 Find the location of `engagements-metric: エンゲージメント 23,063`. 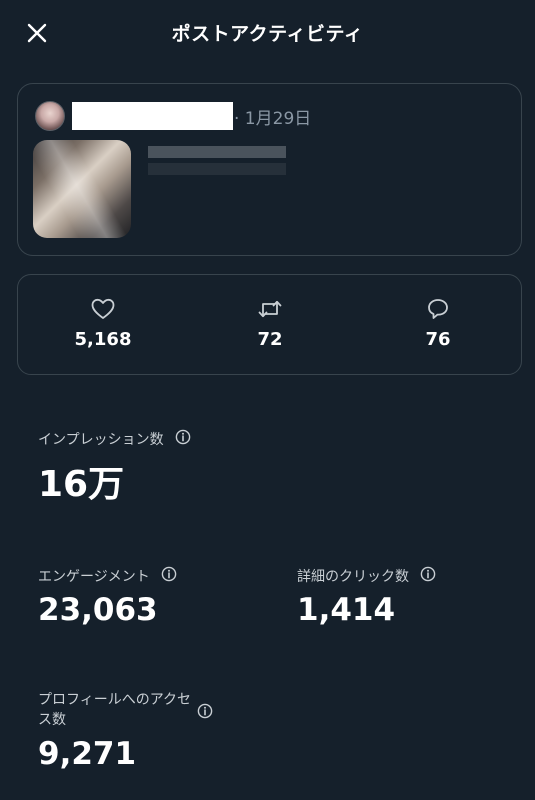

engagements-metric: エンゲージメント 23,063 is located at coordinates (107, 596).